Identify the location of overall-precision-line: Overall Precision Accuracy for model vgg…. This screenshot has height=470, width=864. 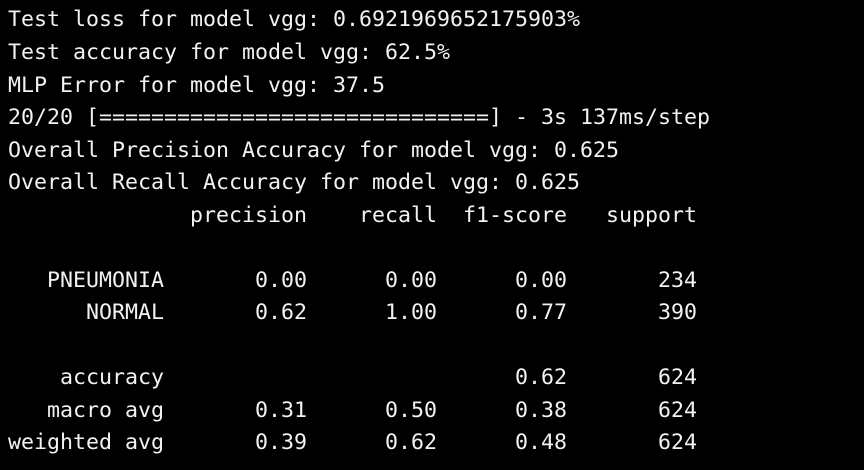
(314, 150).